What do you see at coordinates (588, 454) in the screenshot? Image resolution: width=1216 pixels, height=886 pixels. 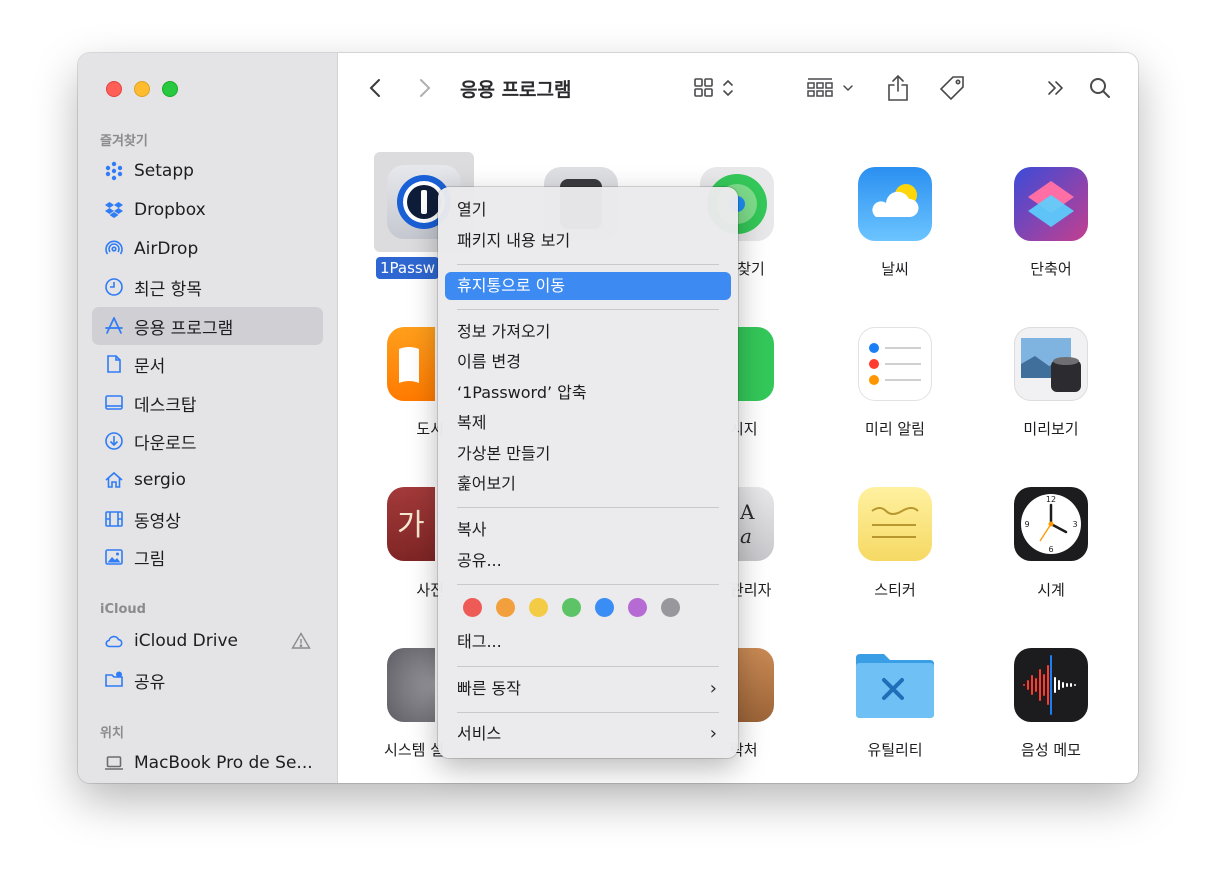 I see `menu-item-make-alias: 가상본 만들기` at bounding box center [588, 454].